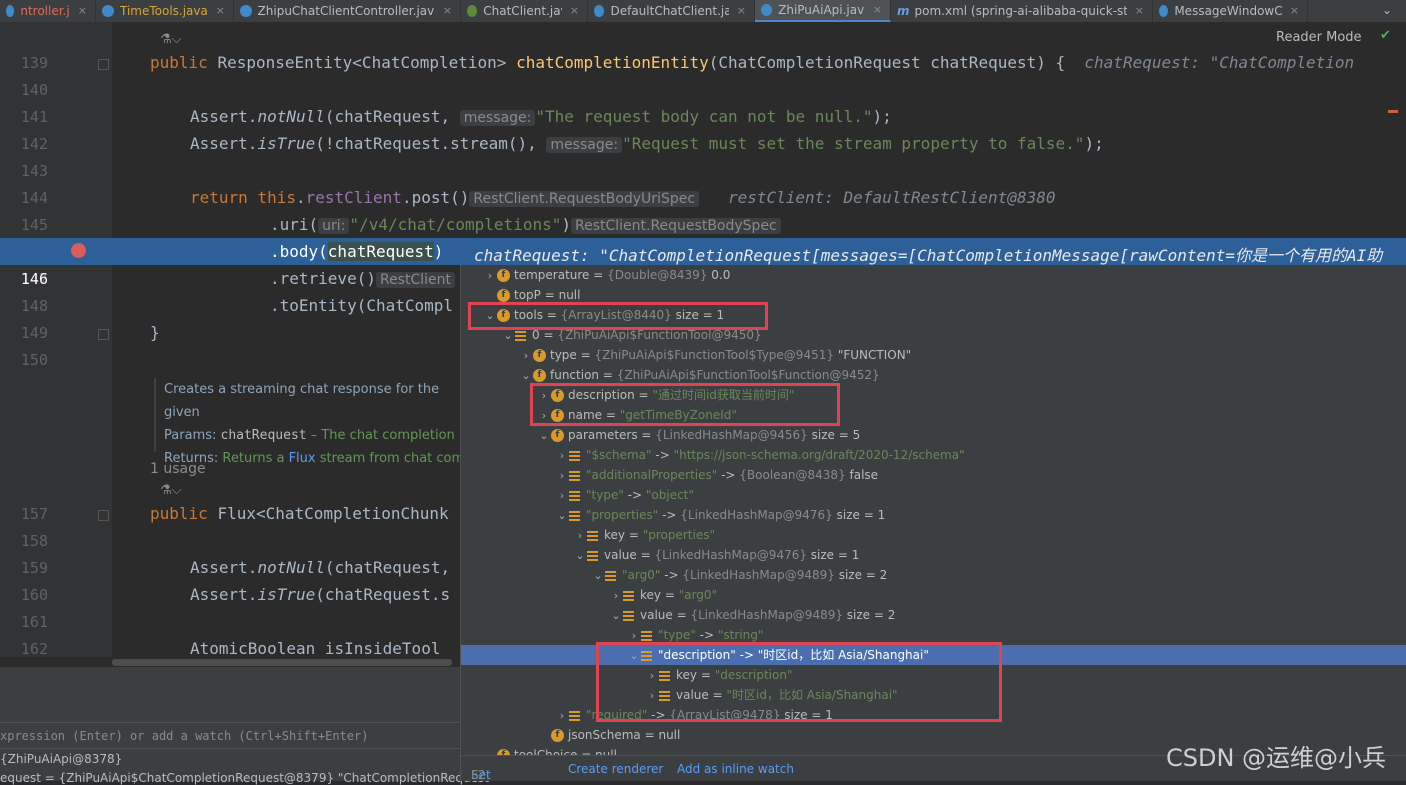 This screenshot has width=1406, height=785. Describe the element at coordinates (1230, 11) in the screenshot. I see `tab-7: MessageWindowChatM ×` at that location.